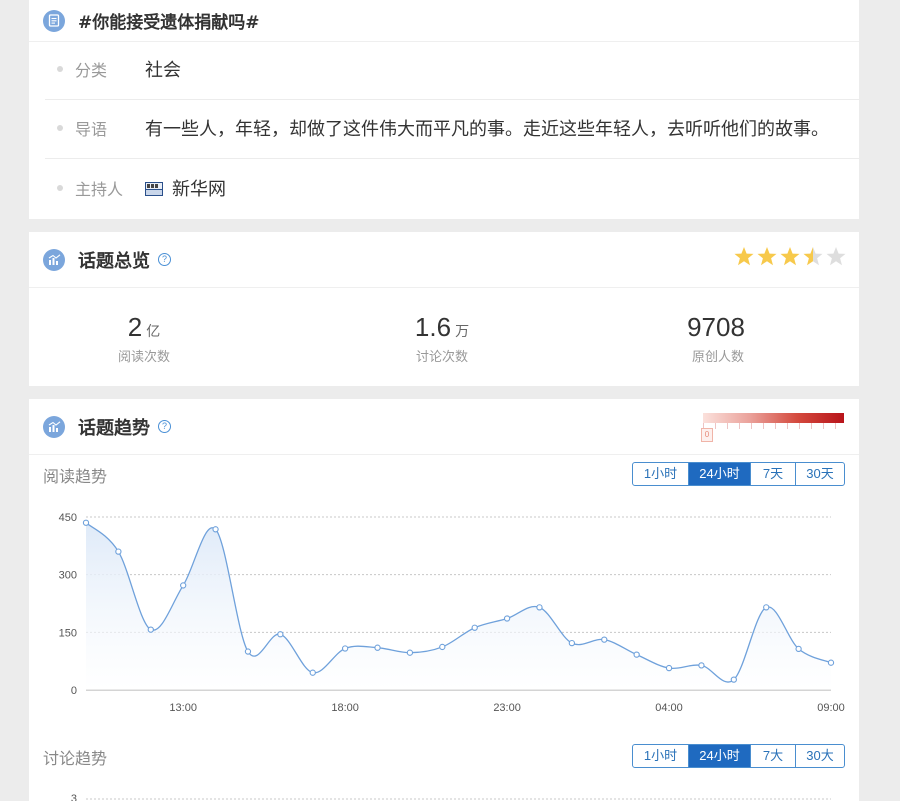  I want to click on y-tick-label: 3, so click(74, 797).